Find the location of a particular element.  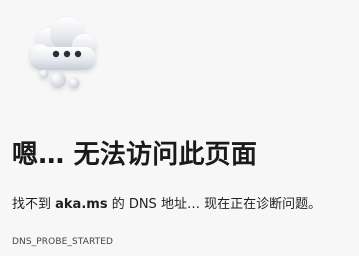

message-prefix: 找不到 is located at coordinates (34, 204).